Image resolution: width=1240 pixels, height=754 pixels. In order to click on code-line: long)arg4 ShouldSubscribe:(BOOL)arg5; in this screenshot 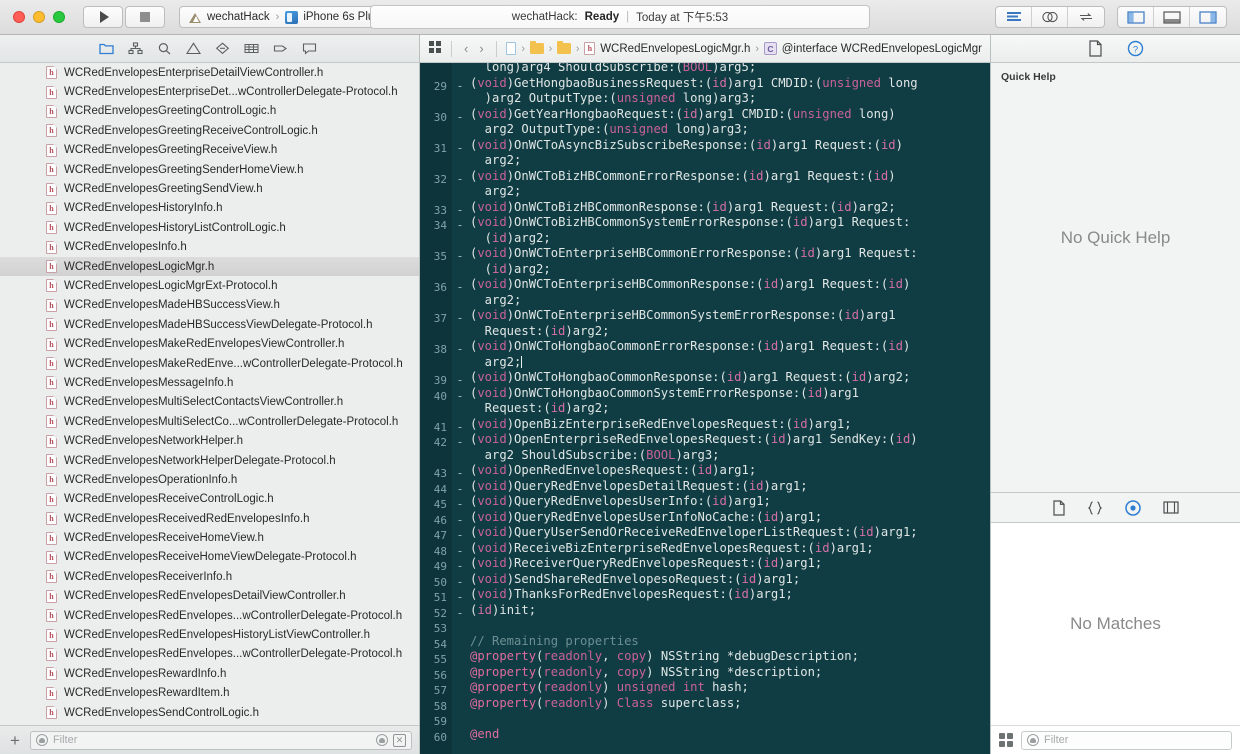, I will do `click(730, 69)`.